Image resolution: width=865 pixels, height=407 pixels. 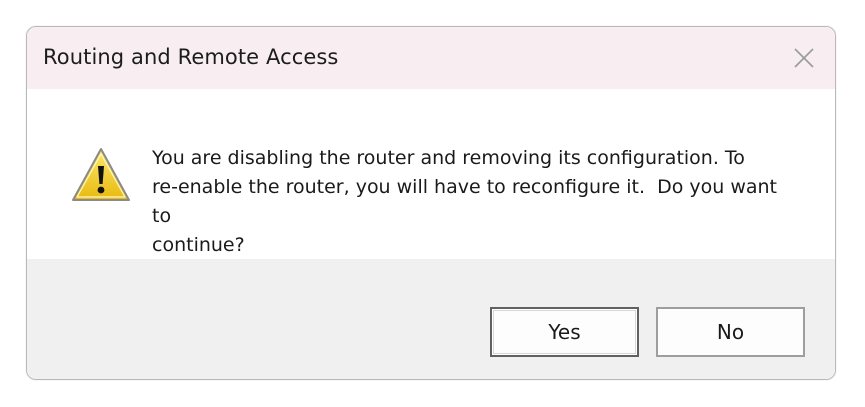 What do you see at coordinates (564, 332) in the screenshot?
I see `yes-button: Yes` at bounding box center [564, 332].